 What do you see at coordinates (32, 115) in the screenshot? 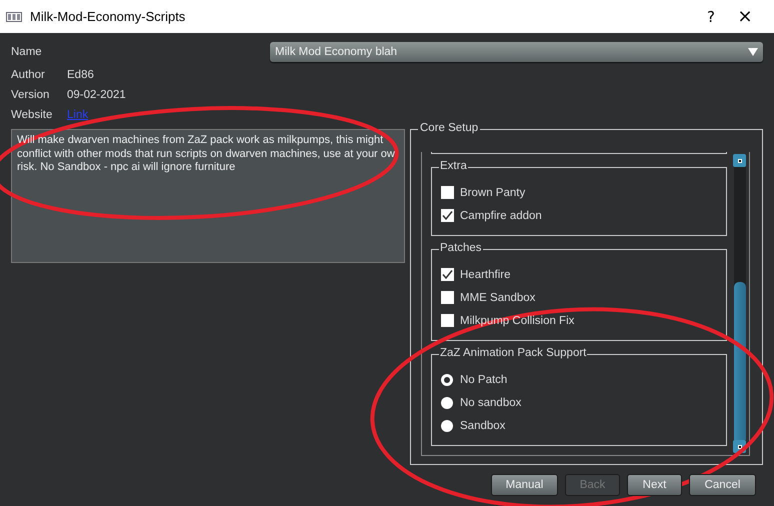
I see `field-label: Website` at bounding box center [32, 115].